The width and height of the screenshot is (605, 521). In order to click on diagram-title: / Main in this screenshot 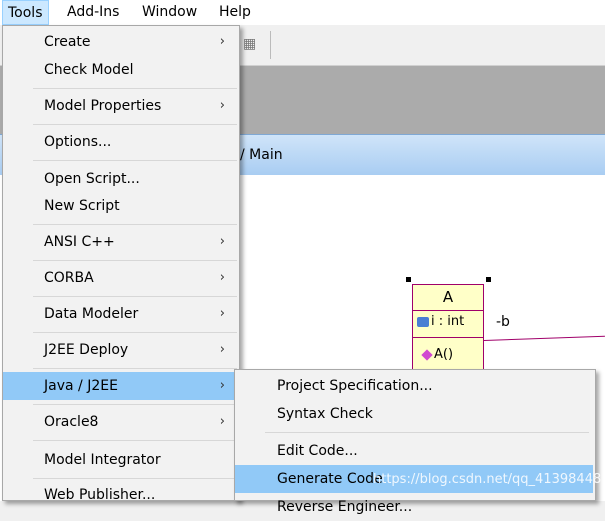, I will do `click(261, 155)`.